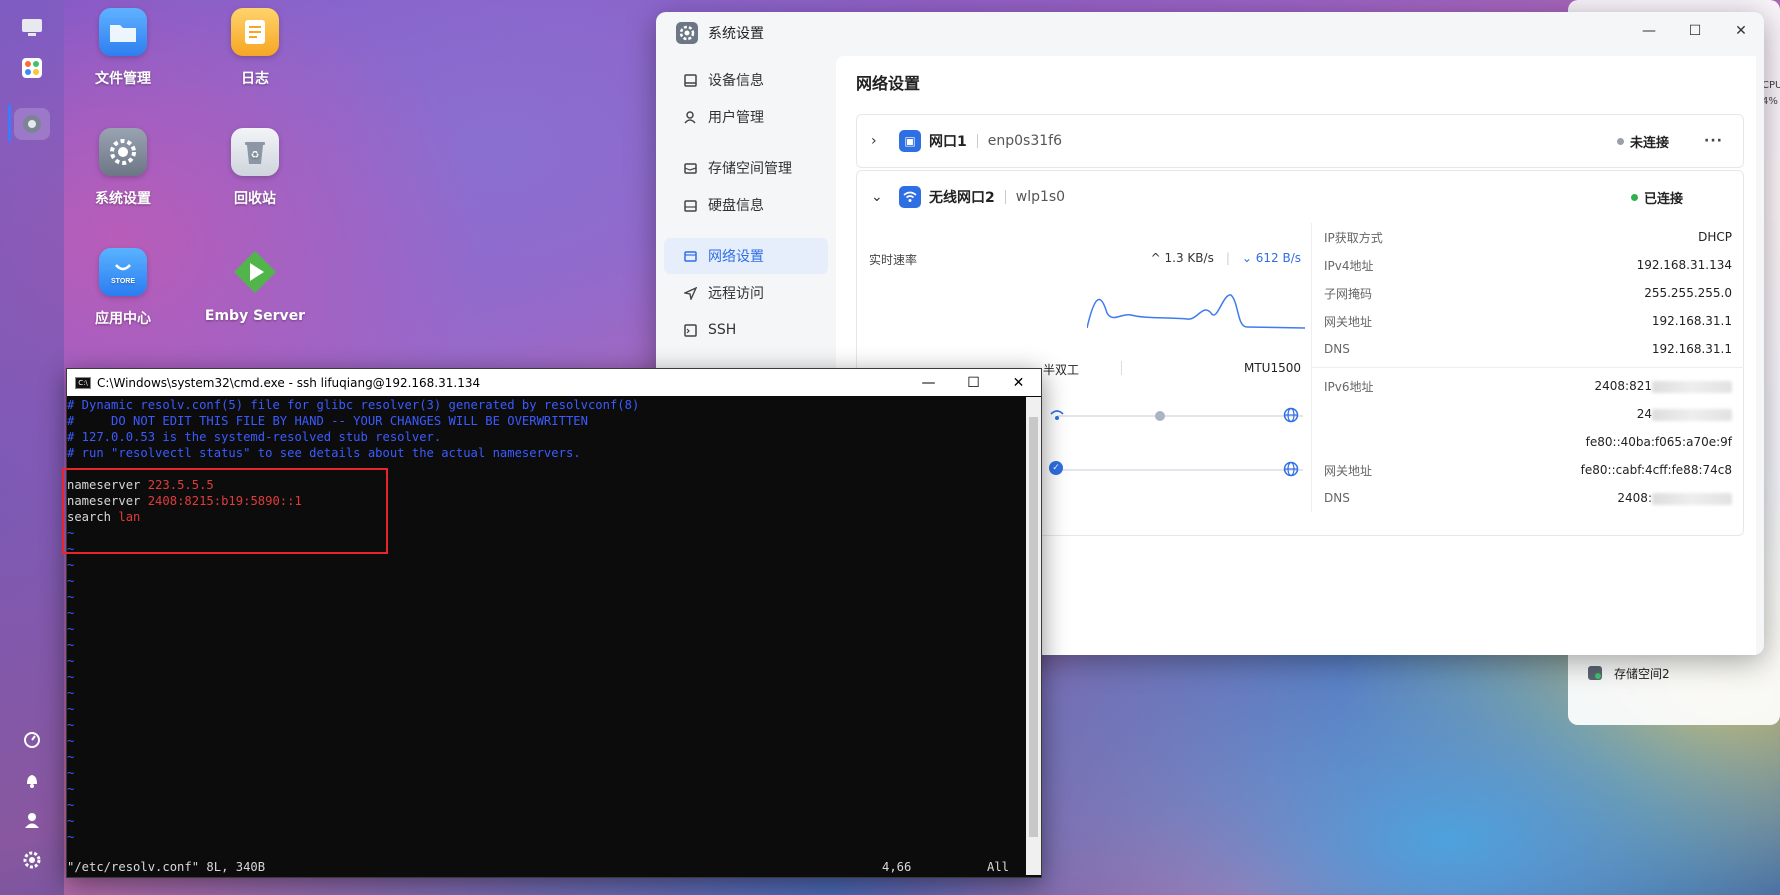  What do you see at coordinates (1528, 293) in the screenshot?
I see `info-row: 子网掩码 255.255.255.0` at bounding box center [1528, 293].